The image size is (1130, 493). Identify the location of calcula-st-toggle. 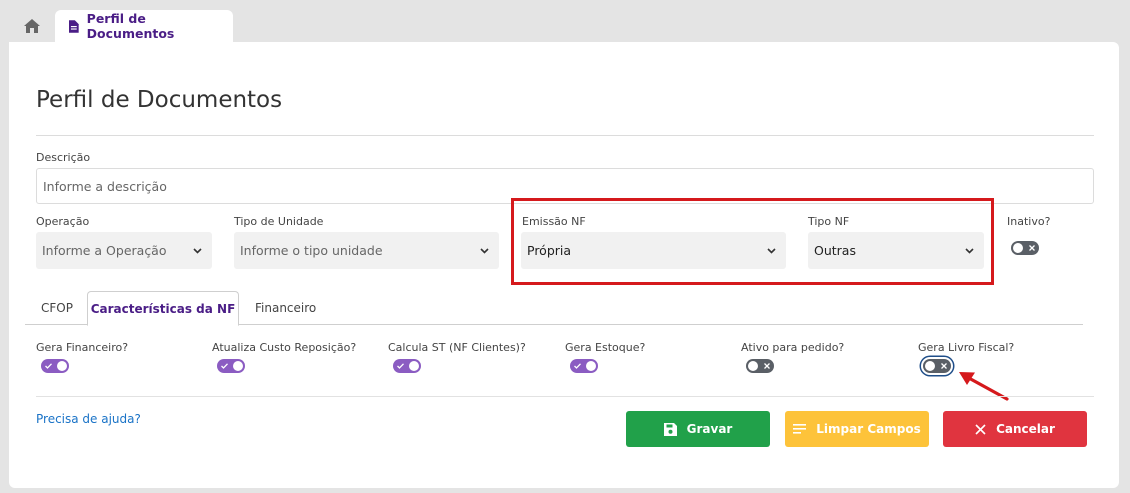
(407, 366).